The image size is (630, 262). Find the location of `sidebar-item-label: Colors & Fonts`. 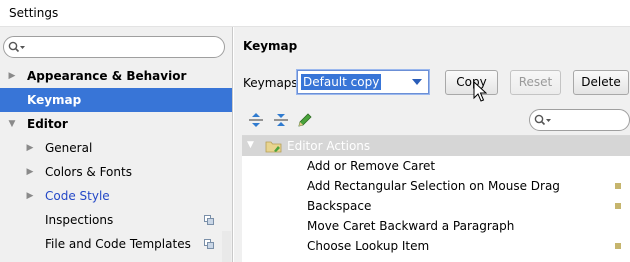

sidebar-item-label: Colors & Fonts is located at coordinates (88, 172).